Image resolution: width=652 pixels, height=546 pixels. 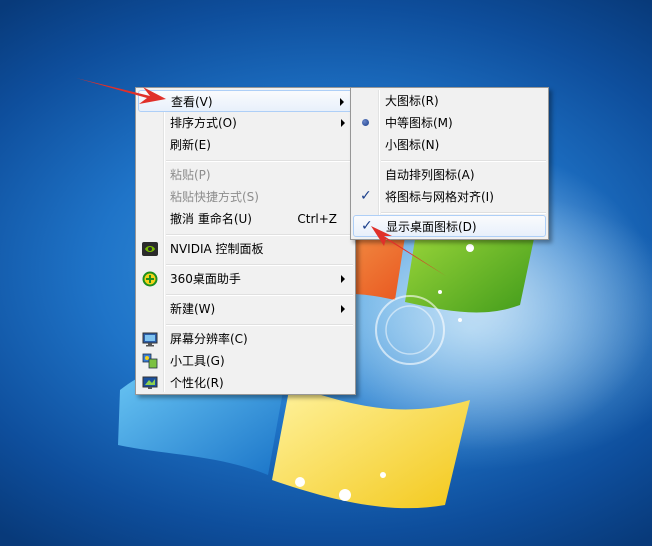 What do you see at coordinates (150, 361) in the screenshot?
I see `gadgets-icon` at bounding box center [150, 361].